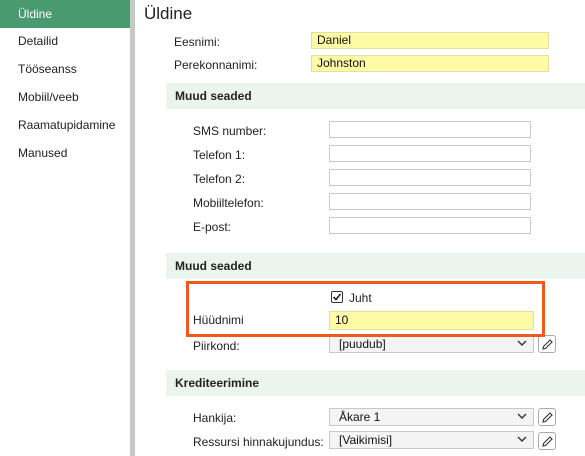  I want to click on last-name-field: Johnston, so click(430, 63).